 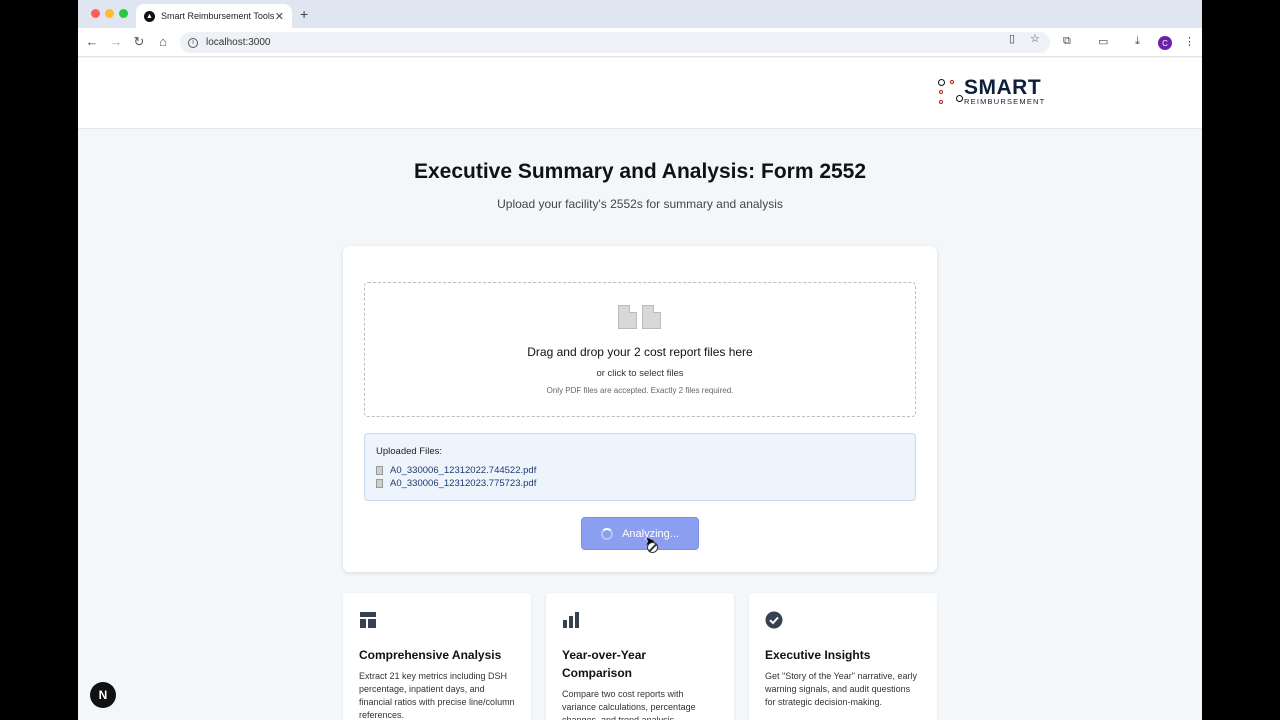 What do you see at coordinates (463, 483) in the screenshot?
I see `uploaded-file-name: A0_330006_12312023.775723.pdf` at bounding box center [463, 483].